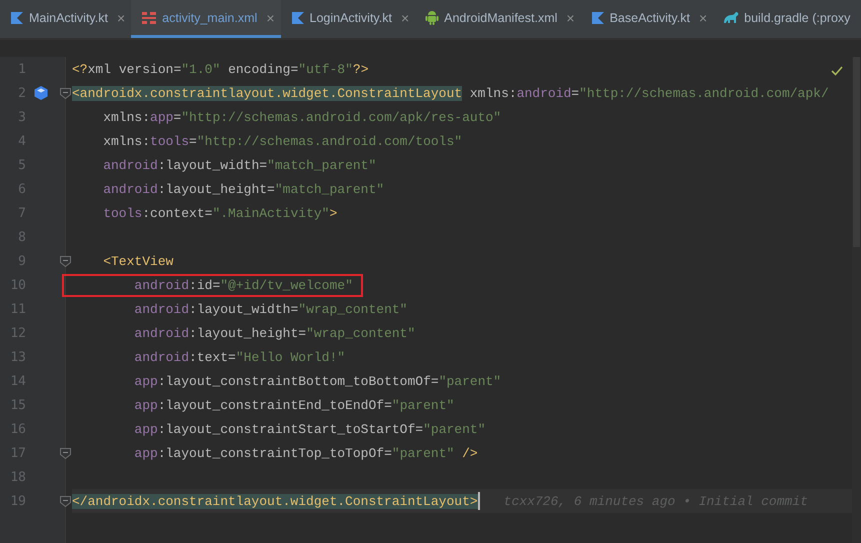 The height and width of the screenshot is (543, 861). What do you see at coordinates (647, 19) in the screenshot?
I see `editor-tab: BaseActivity.kt ×` at bounding box center [647, 19].